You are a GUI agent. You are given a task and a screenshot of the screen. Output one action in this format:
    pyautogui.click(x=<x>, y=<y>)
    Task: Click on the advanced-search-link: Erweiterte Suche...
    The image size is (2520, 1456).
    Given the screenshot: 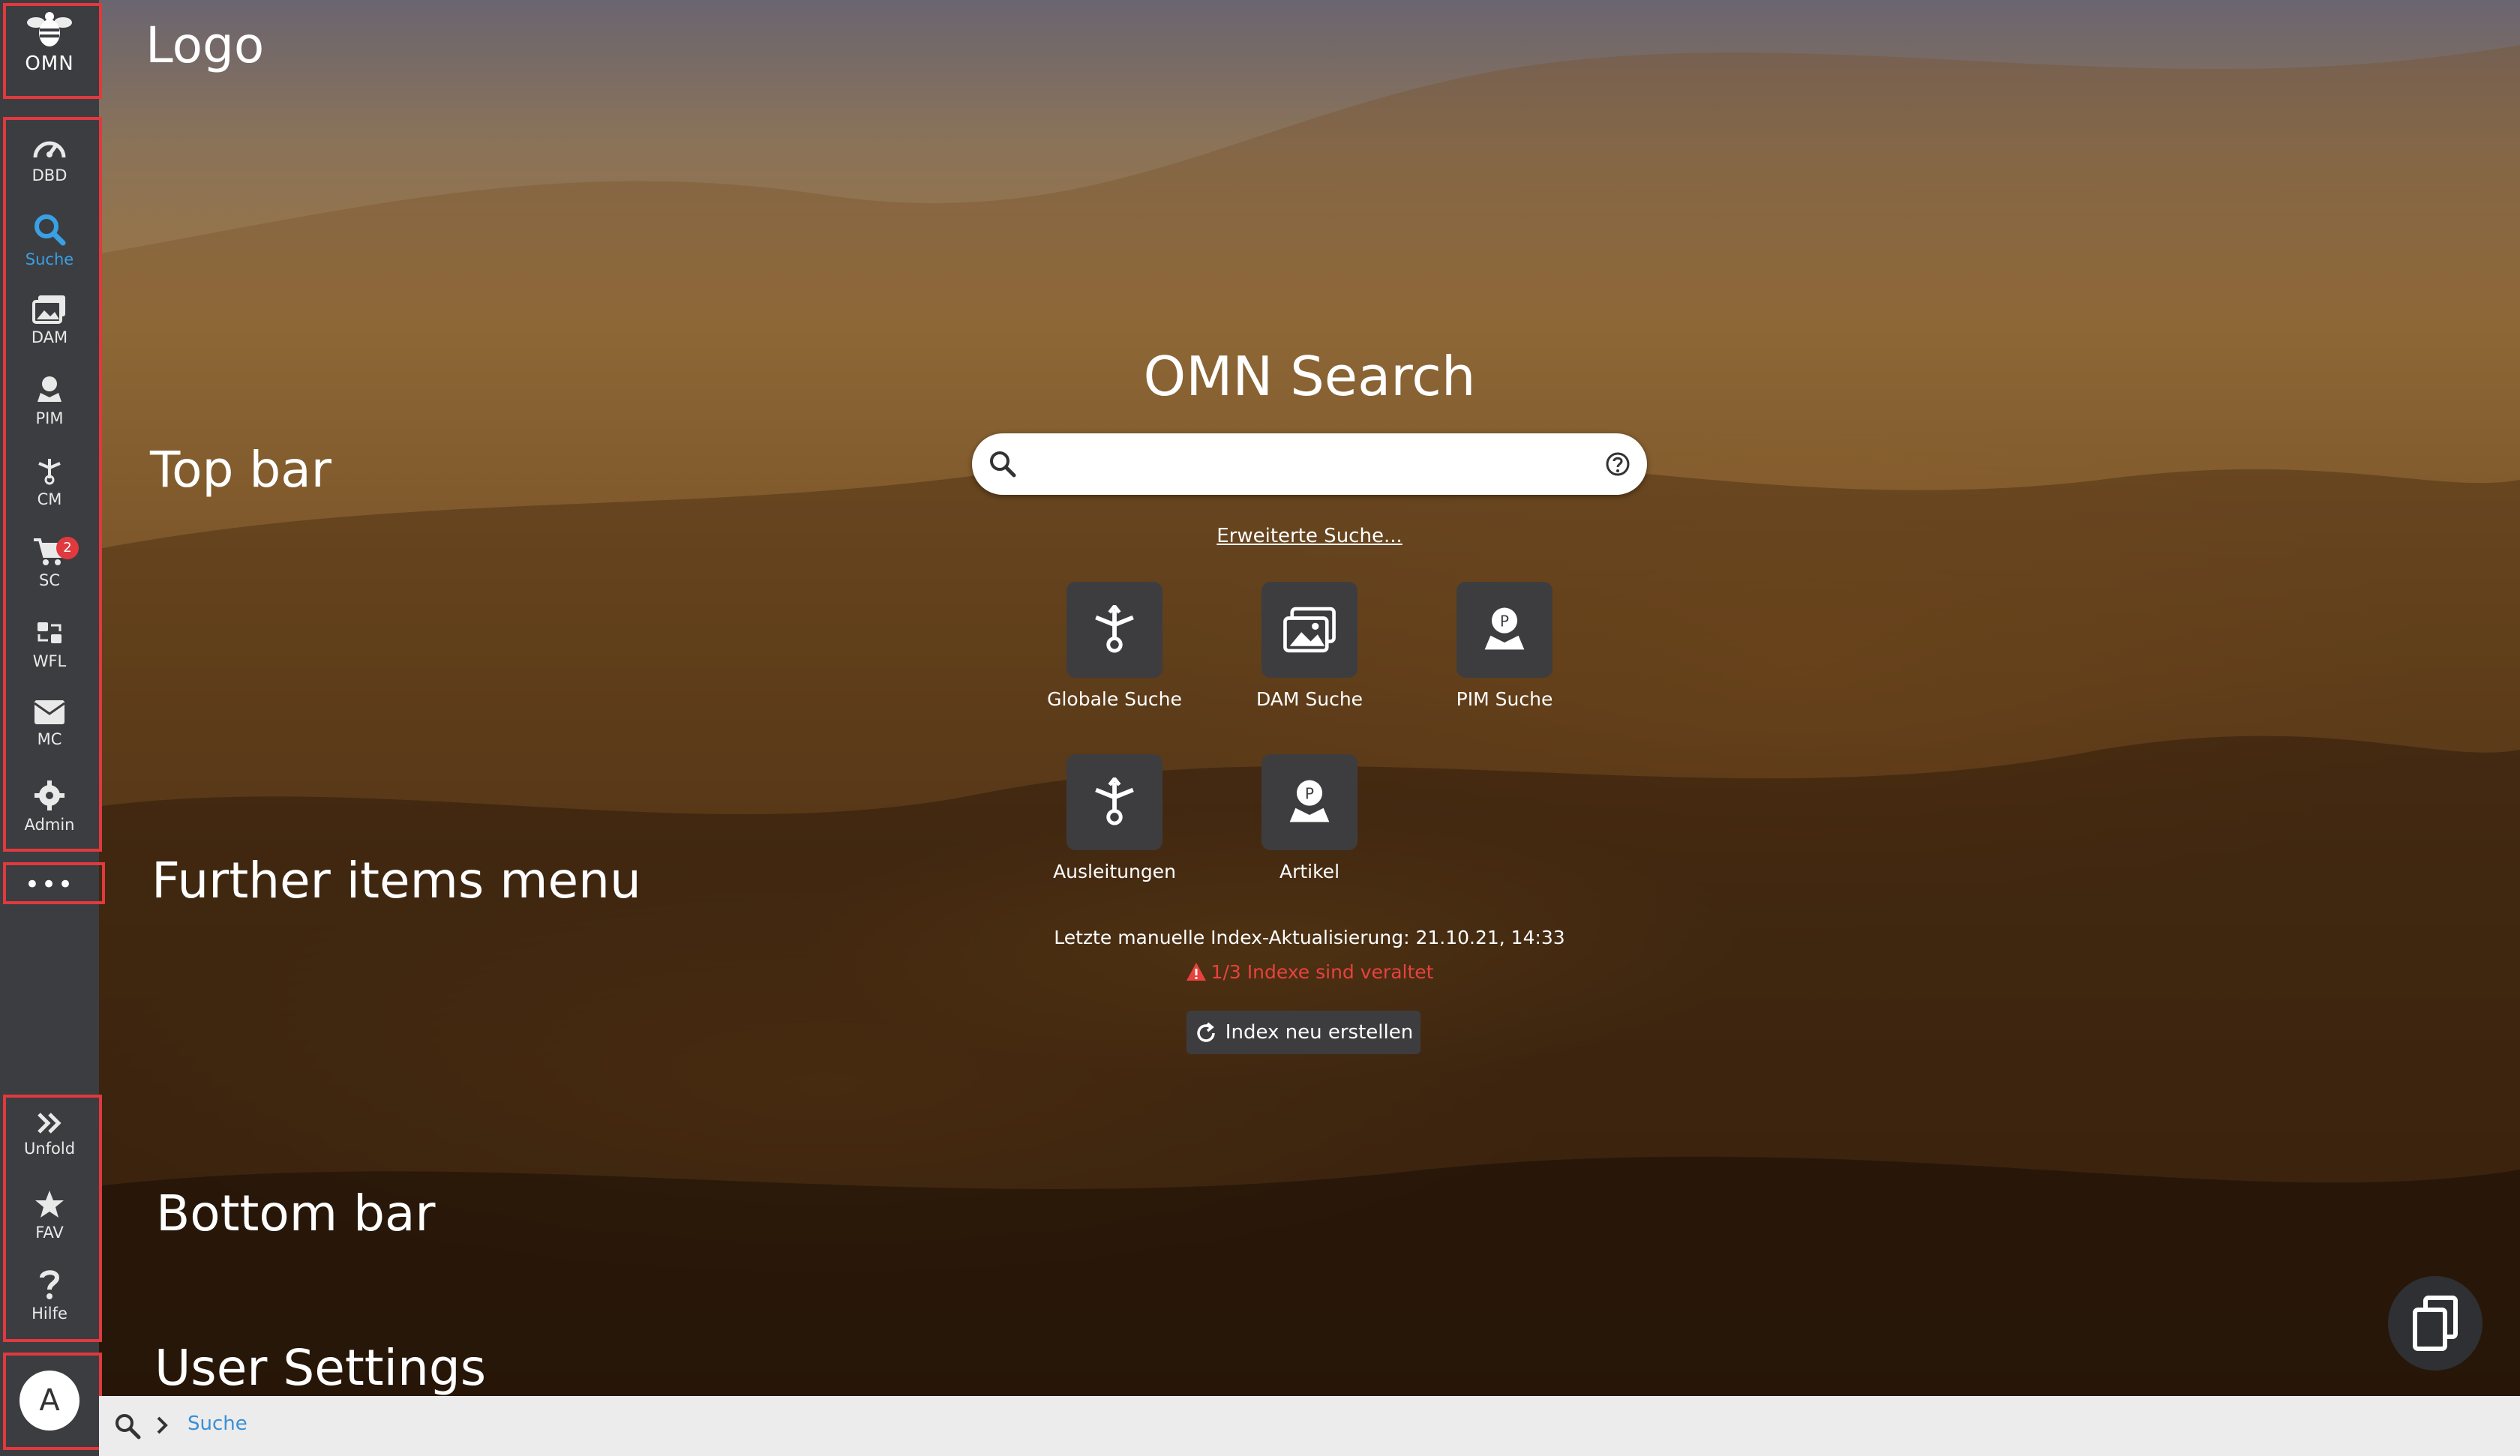 What is the action you would take?
    pyautogui.click(x=1309, y=536)
    